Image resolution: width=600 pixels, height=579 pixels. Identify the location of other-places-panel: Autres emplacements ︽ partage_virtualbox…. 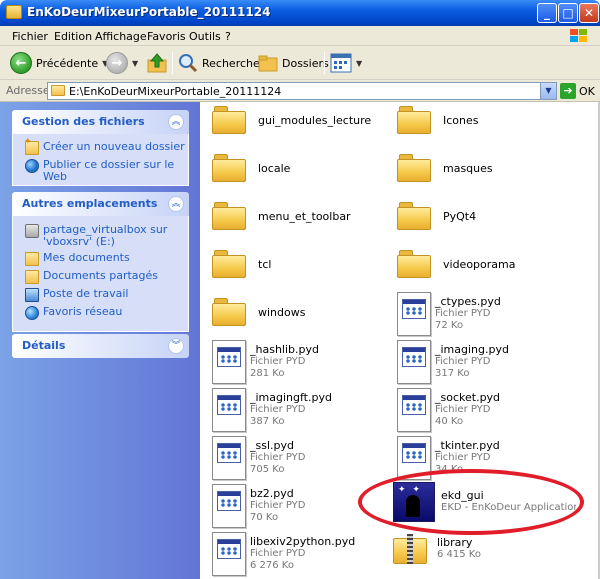
(100, 262).